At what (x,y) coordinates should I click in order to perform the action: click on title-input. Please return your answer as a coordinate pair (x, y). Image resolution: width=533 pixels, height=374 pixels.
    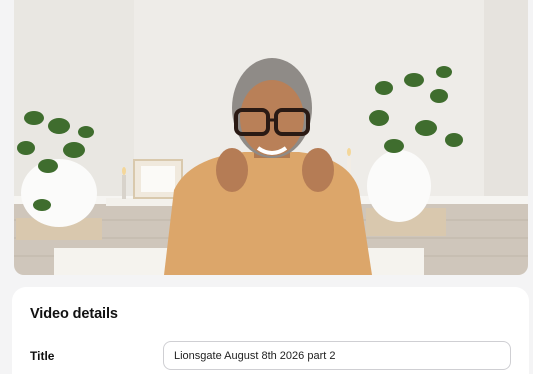
    Looking at the image, I should click on (337, 355).